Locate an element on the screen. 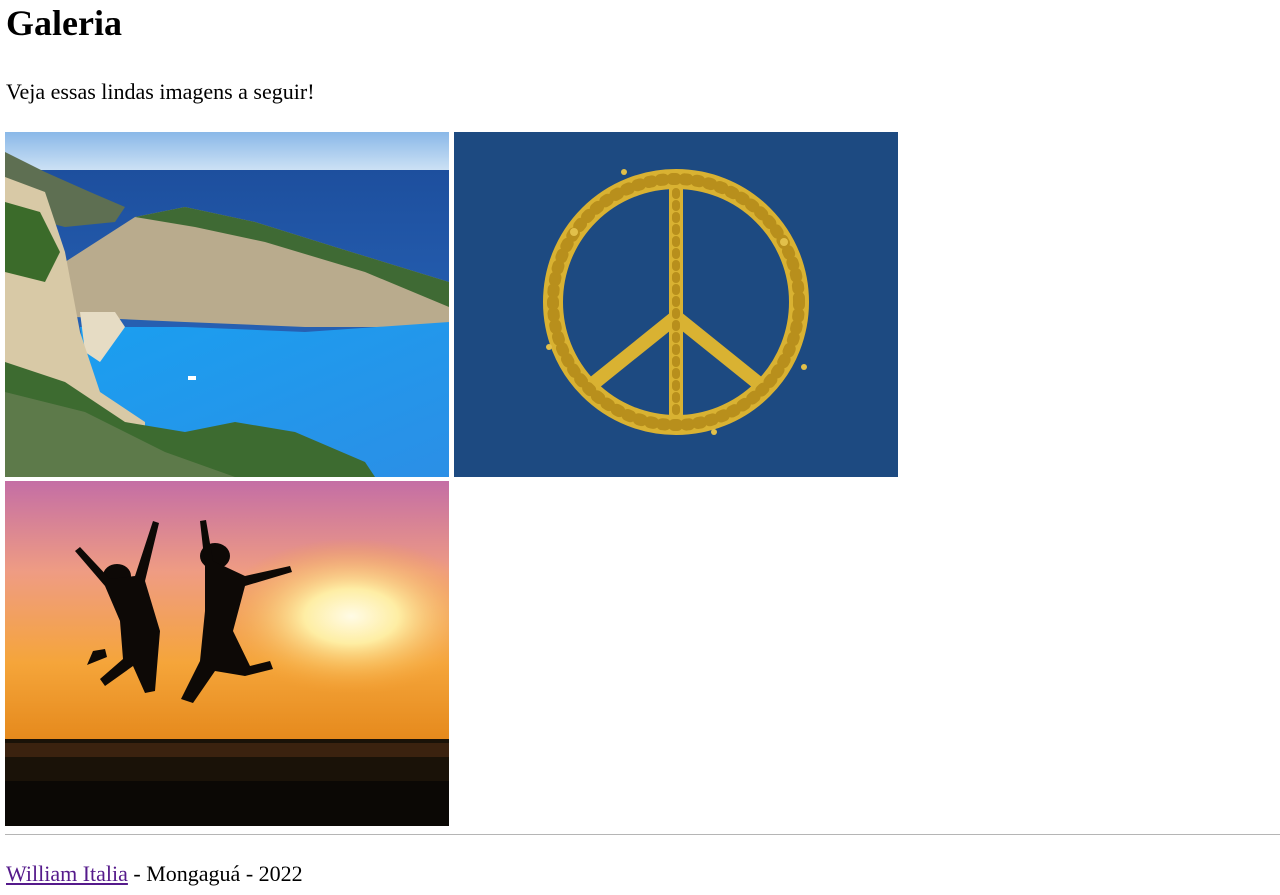 The height and width of the screenshot is (895, 1280). author-link: William Italia is located at coordinates (67, 873).